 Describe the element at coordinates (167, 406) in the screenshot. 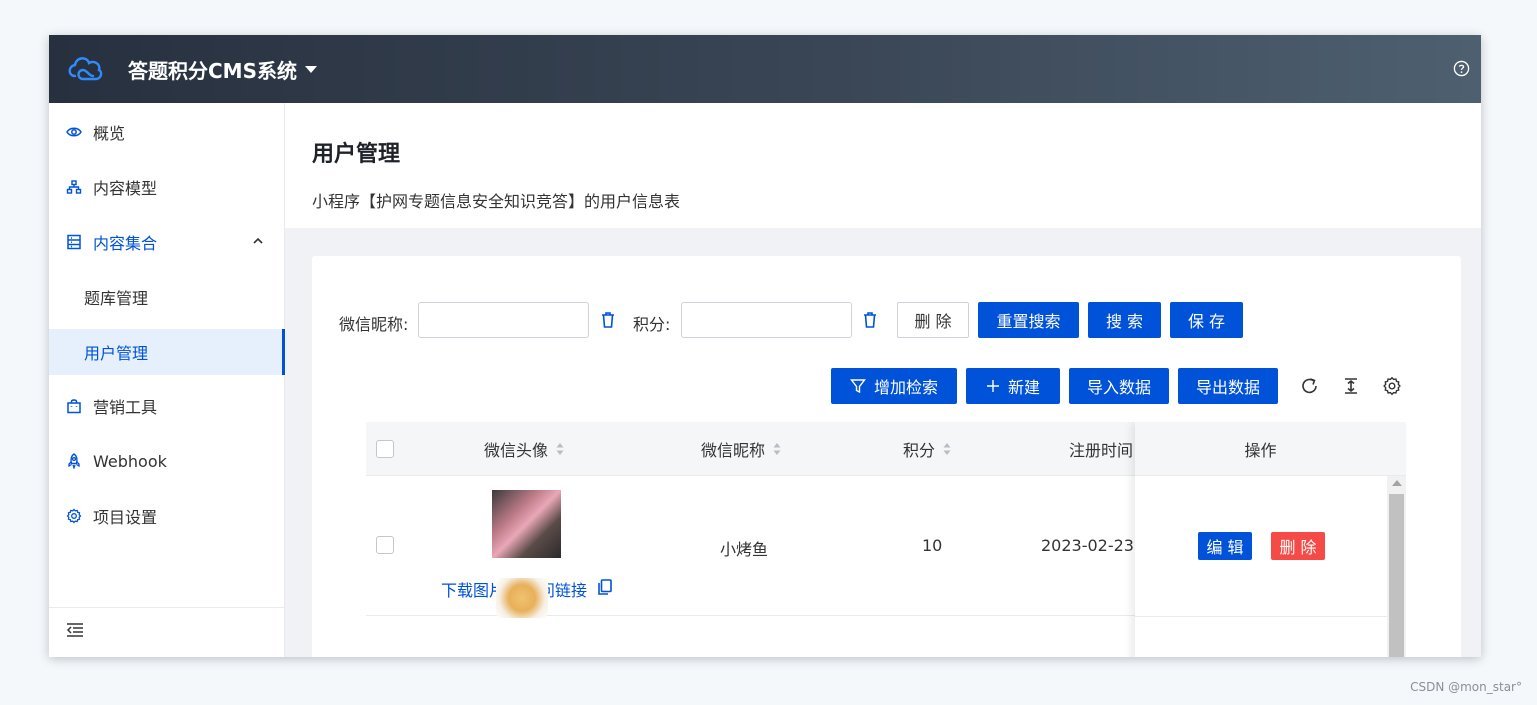

I see `sidebar-item-marketing: 营销工具` at that location.